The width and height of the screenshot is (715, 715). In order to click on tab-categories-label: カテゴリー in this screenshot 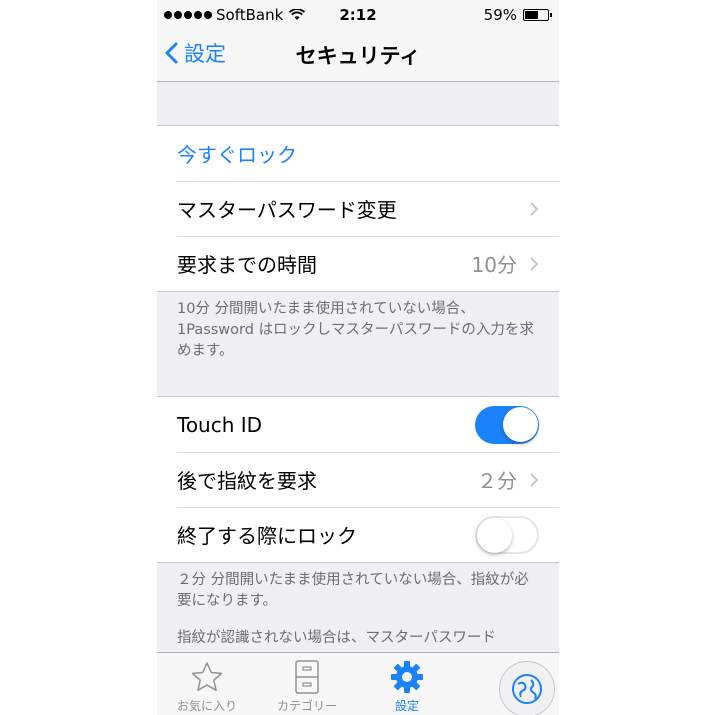, I will do `click(306, 706)`.